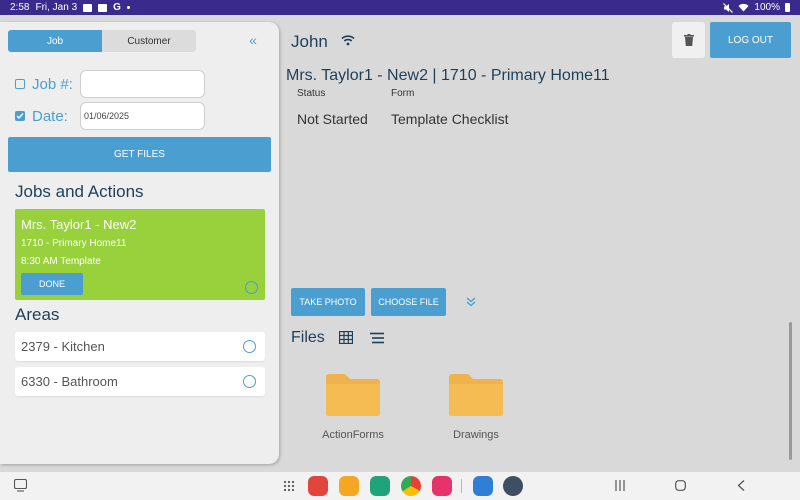  I want to click on area-item-bathroom: 6330 - Bathroom, so click(140, 381).